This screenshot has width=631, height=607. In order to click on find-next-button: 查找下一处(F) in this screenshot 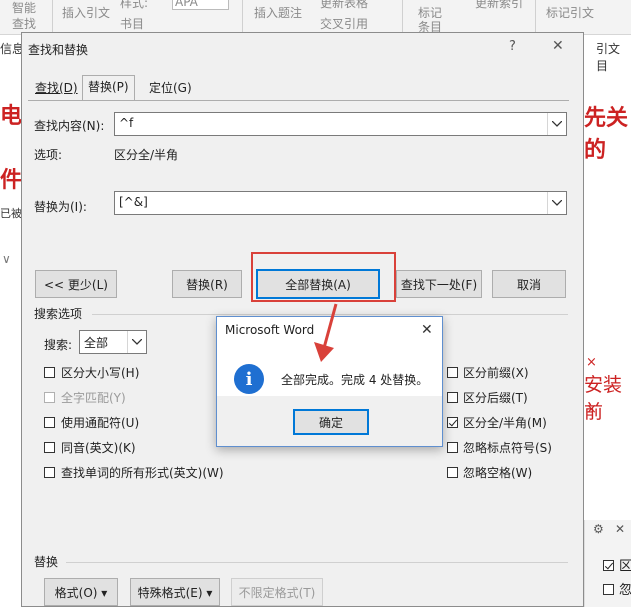, I will do `click(439, 284)`.